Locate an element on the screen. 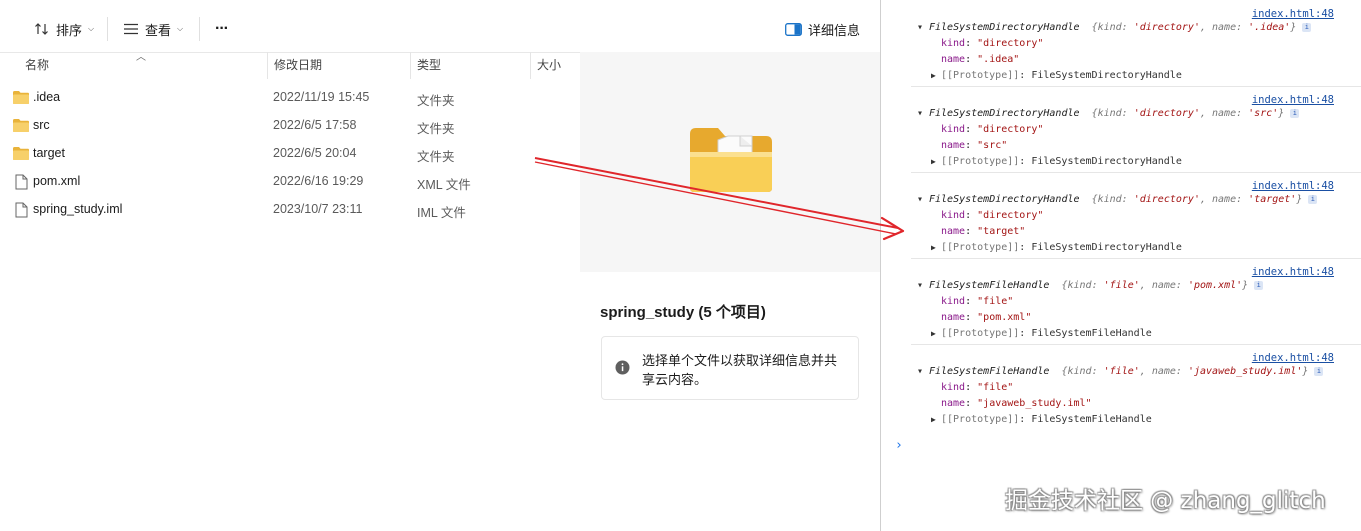 The width and height of the screenshot is (1361, 531). watermark: 掘金技术社区 @ zhang_glitch is located at coordinates (1165, 501).